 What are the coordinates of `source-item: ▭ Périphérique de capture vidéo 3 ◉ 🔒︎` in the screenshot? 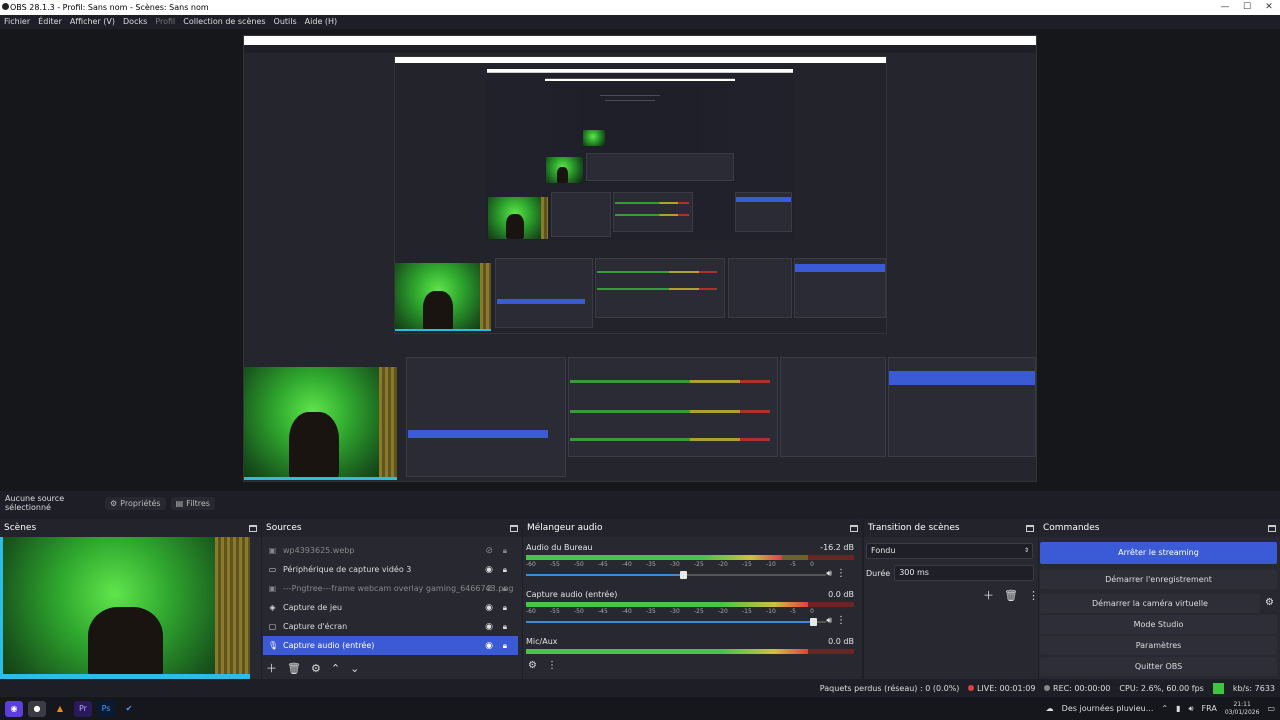 It's located at (390, 569).